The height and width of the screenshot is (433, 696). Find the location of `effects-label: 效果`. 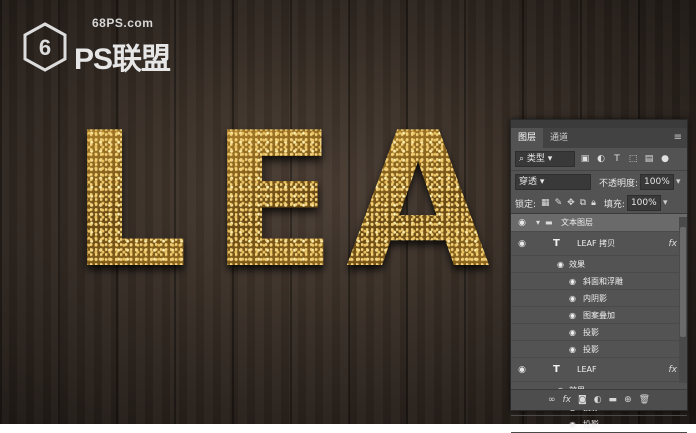

effects-label: 效果 is located at coordinates (577, 264).